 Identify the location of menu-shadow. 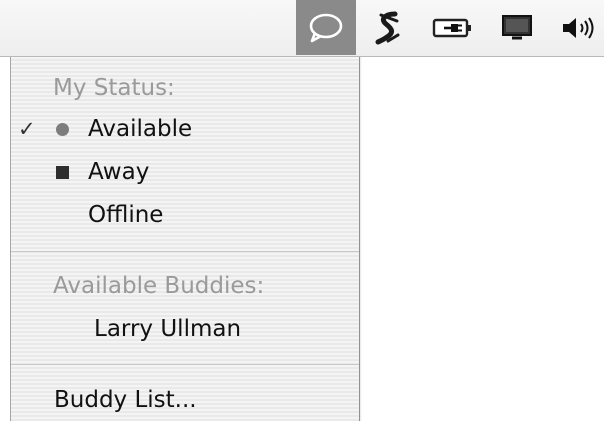
(360, 239).